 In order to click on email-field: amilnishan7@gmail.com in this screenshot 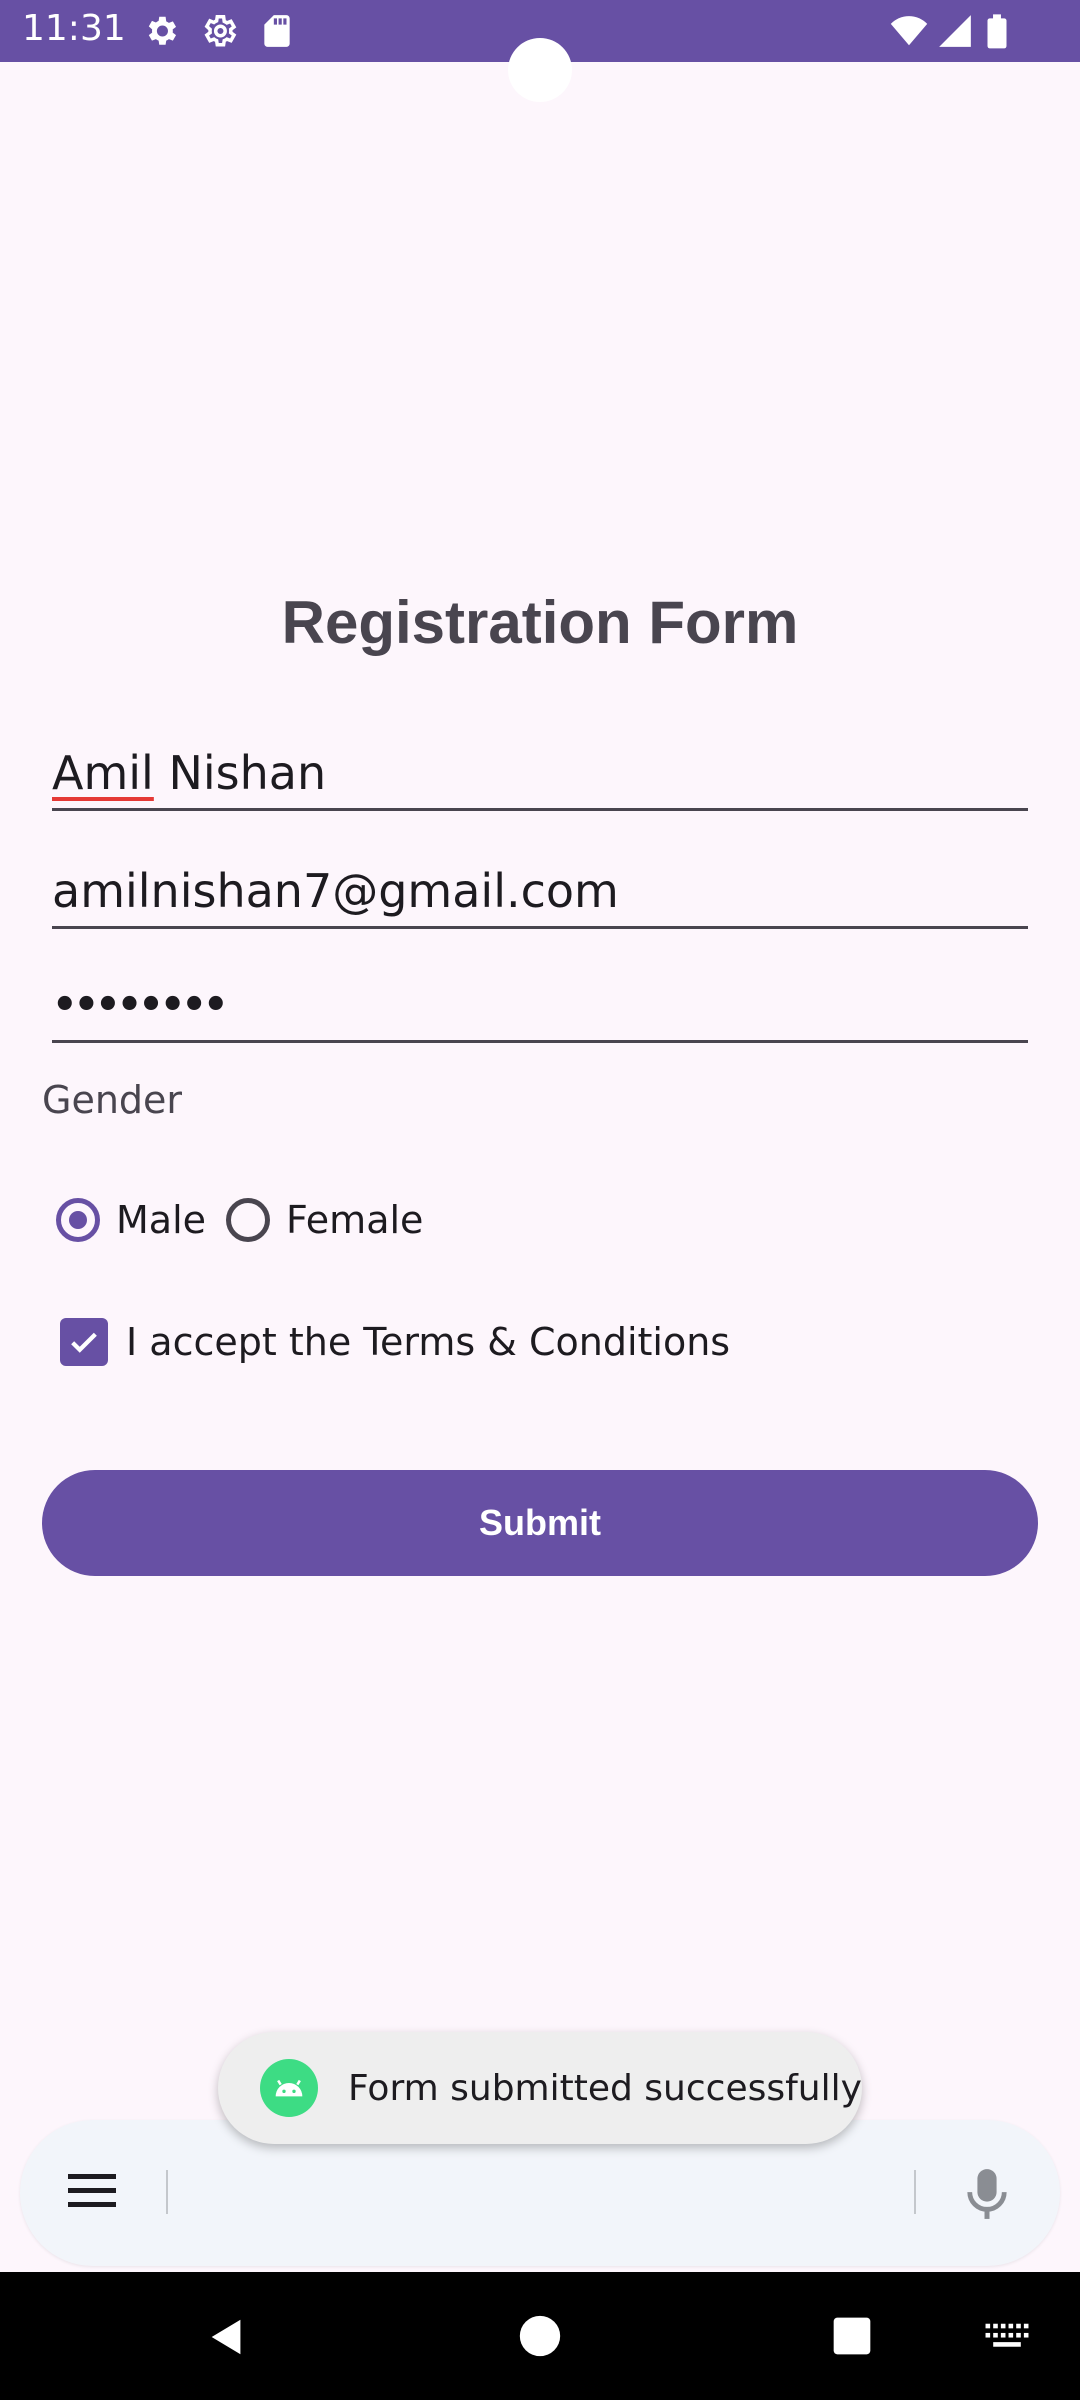, I will do `click(540, 896)`.